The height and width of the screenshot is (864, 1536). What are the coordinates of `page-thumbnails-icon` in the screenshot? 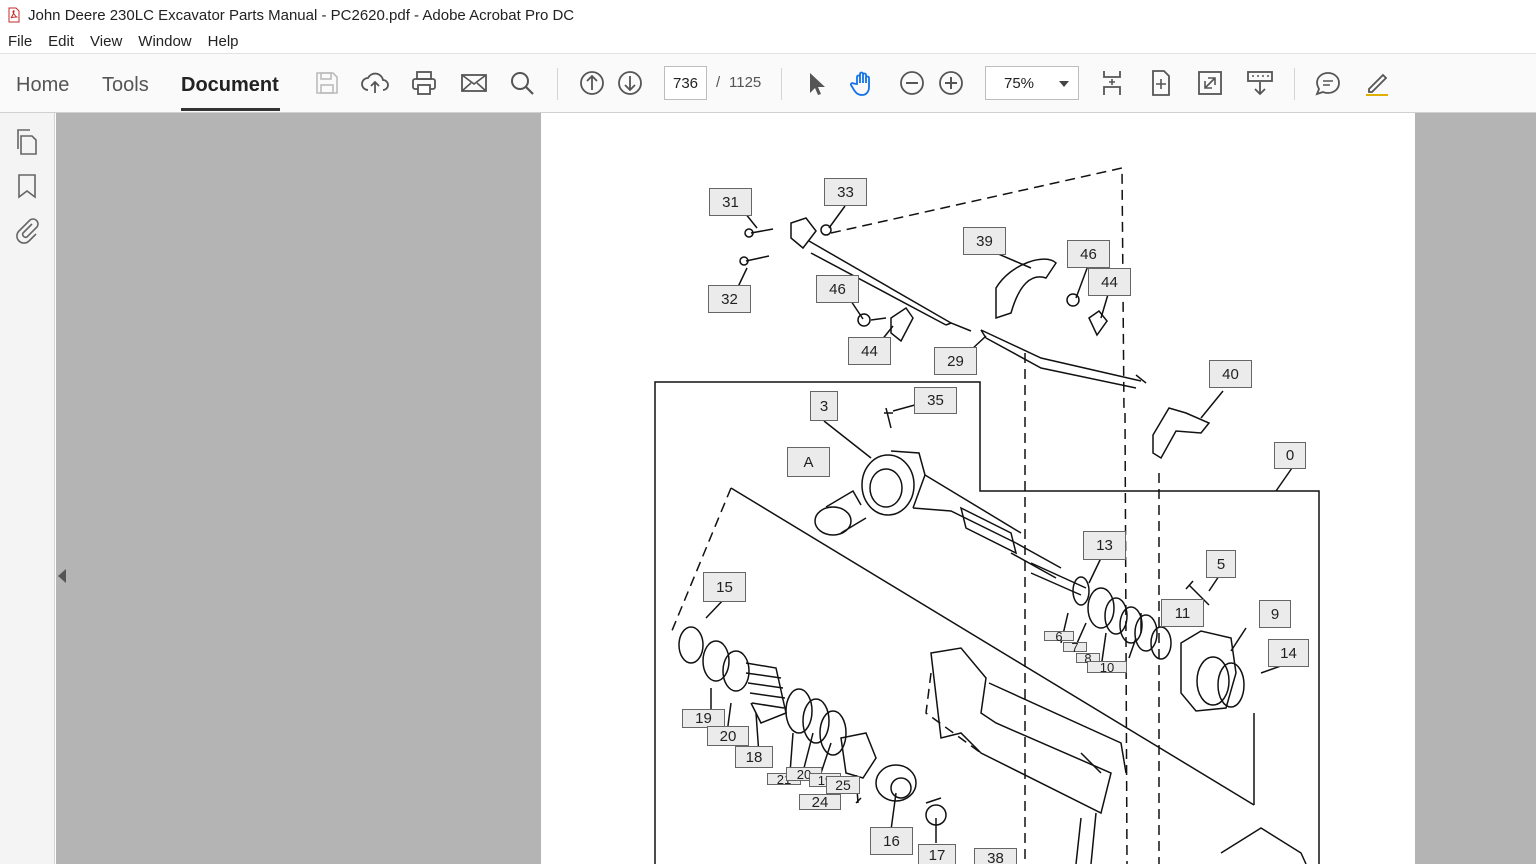 It's located at (27, 142).